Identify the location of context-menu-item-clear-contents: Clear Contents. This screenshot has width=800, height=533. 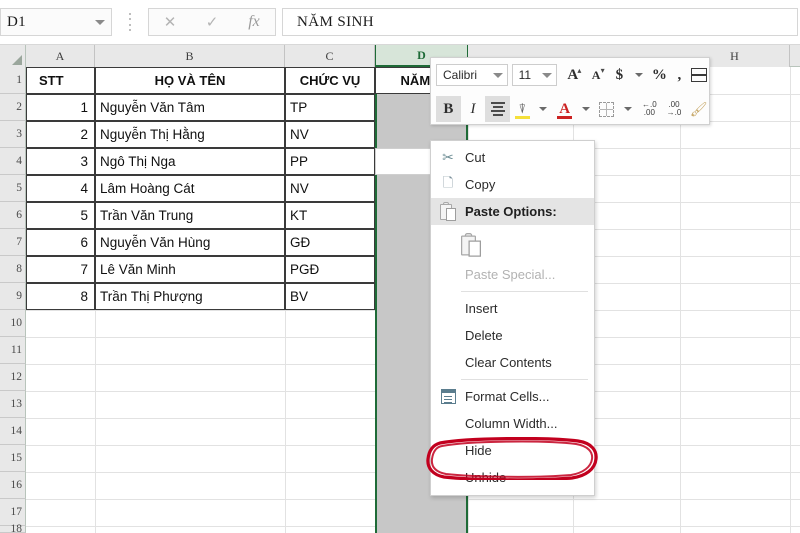
(512, 362).